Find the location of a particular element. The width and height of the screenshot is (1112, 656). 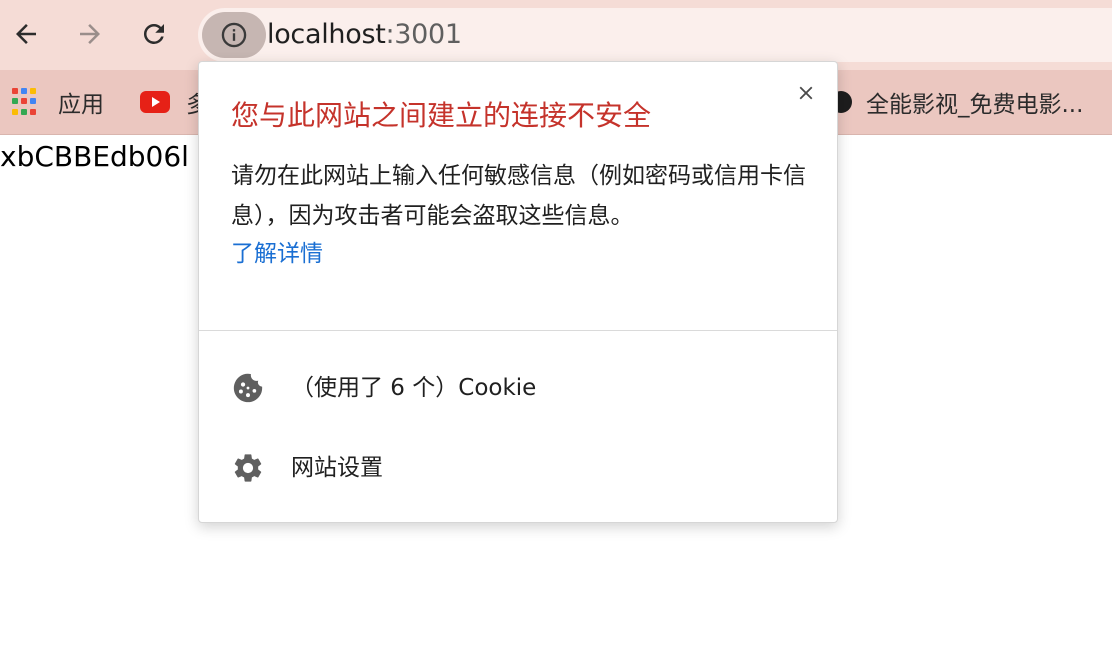

url-port: :3001 is located at coordinates (424, 34).